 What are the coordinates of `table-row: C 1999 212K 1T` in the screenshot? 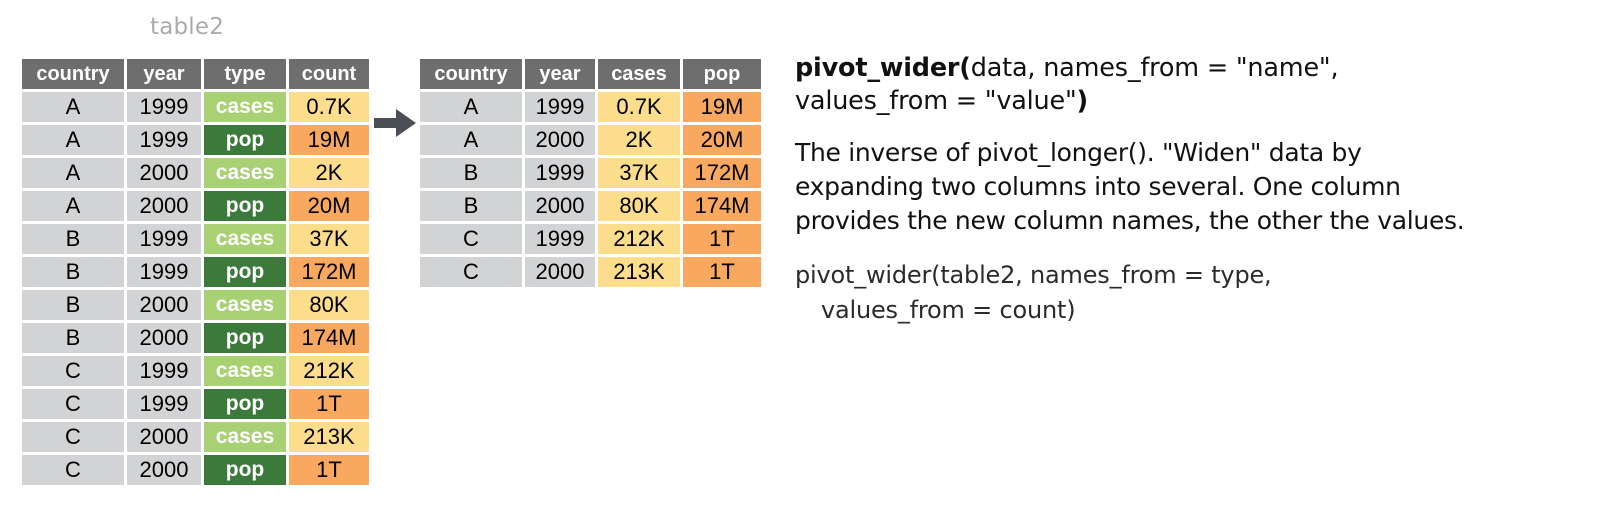 It's located at (590, 239).